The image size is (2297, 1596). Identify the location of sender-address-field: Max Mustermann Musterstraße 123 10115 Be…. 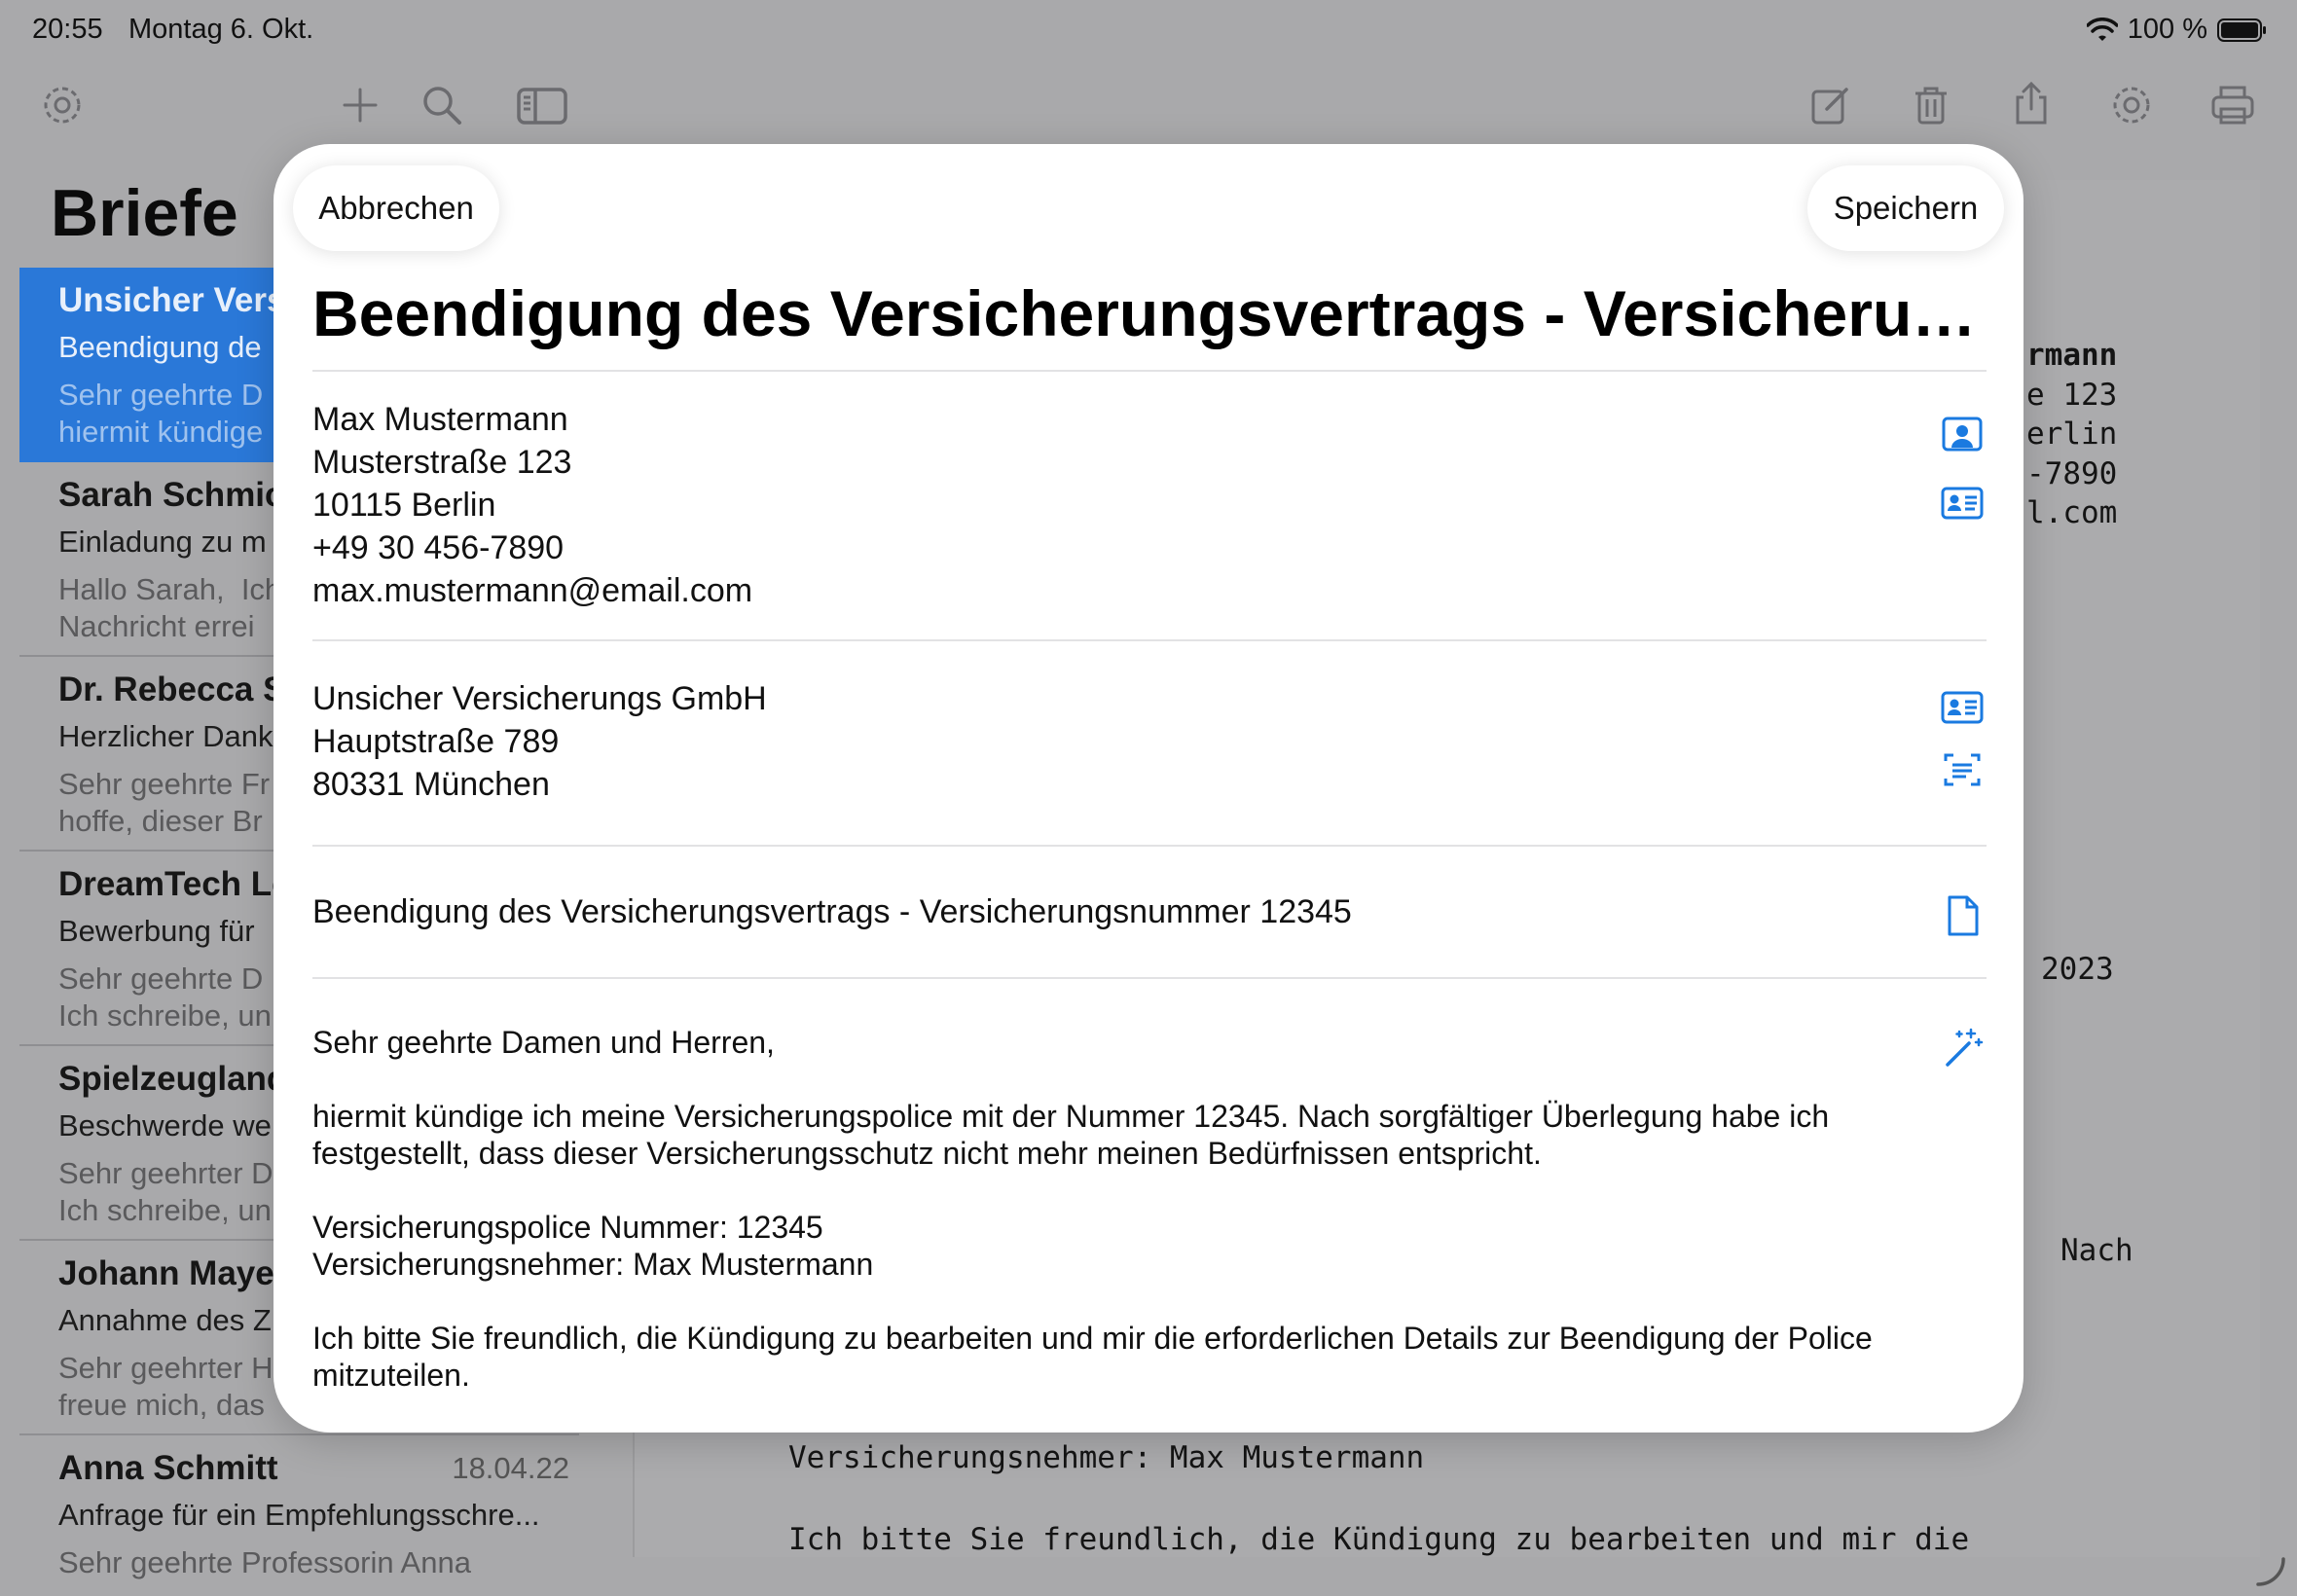
(532, 505).